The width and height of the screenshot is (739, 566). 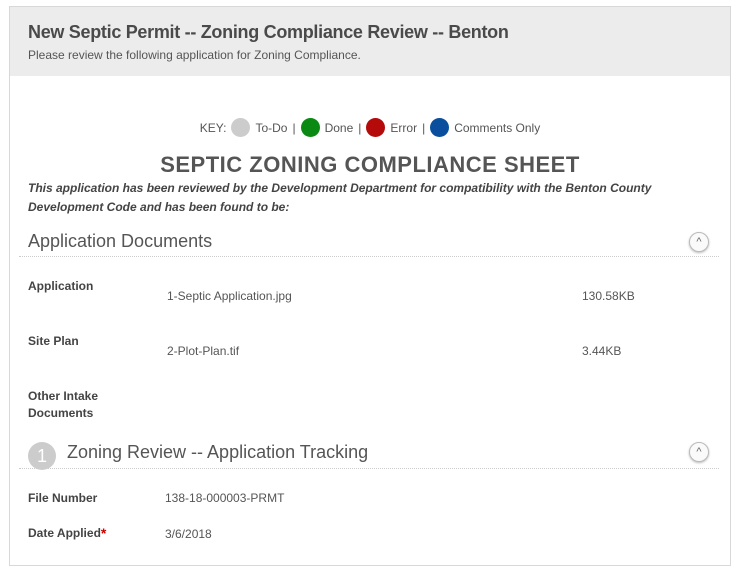 I want to click on doc-label: Other Intake Documents, so click(x=63, y=404).